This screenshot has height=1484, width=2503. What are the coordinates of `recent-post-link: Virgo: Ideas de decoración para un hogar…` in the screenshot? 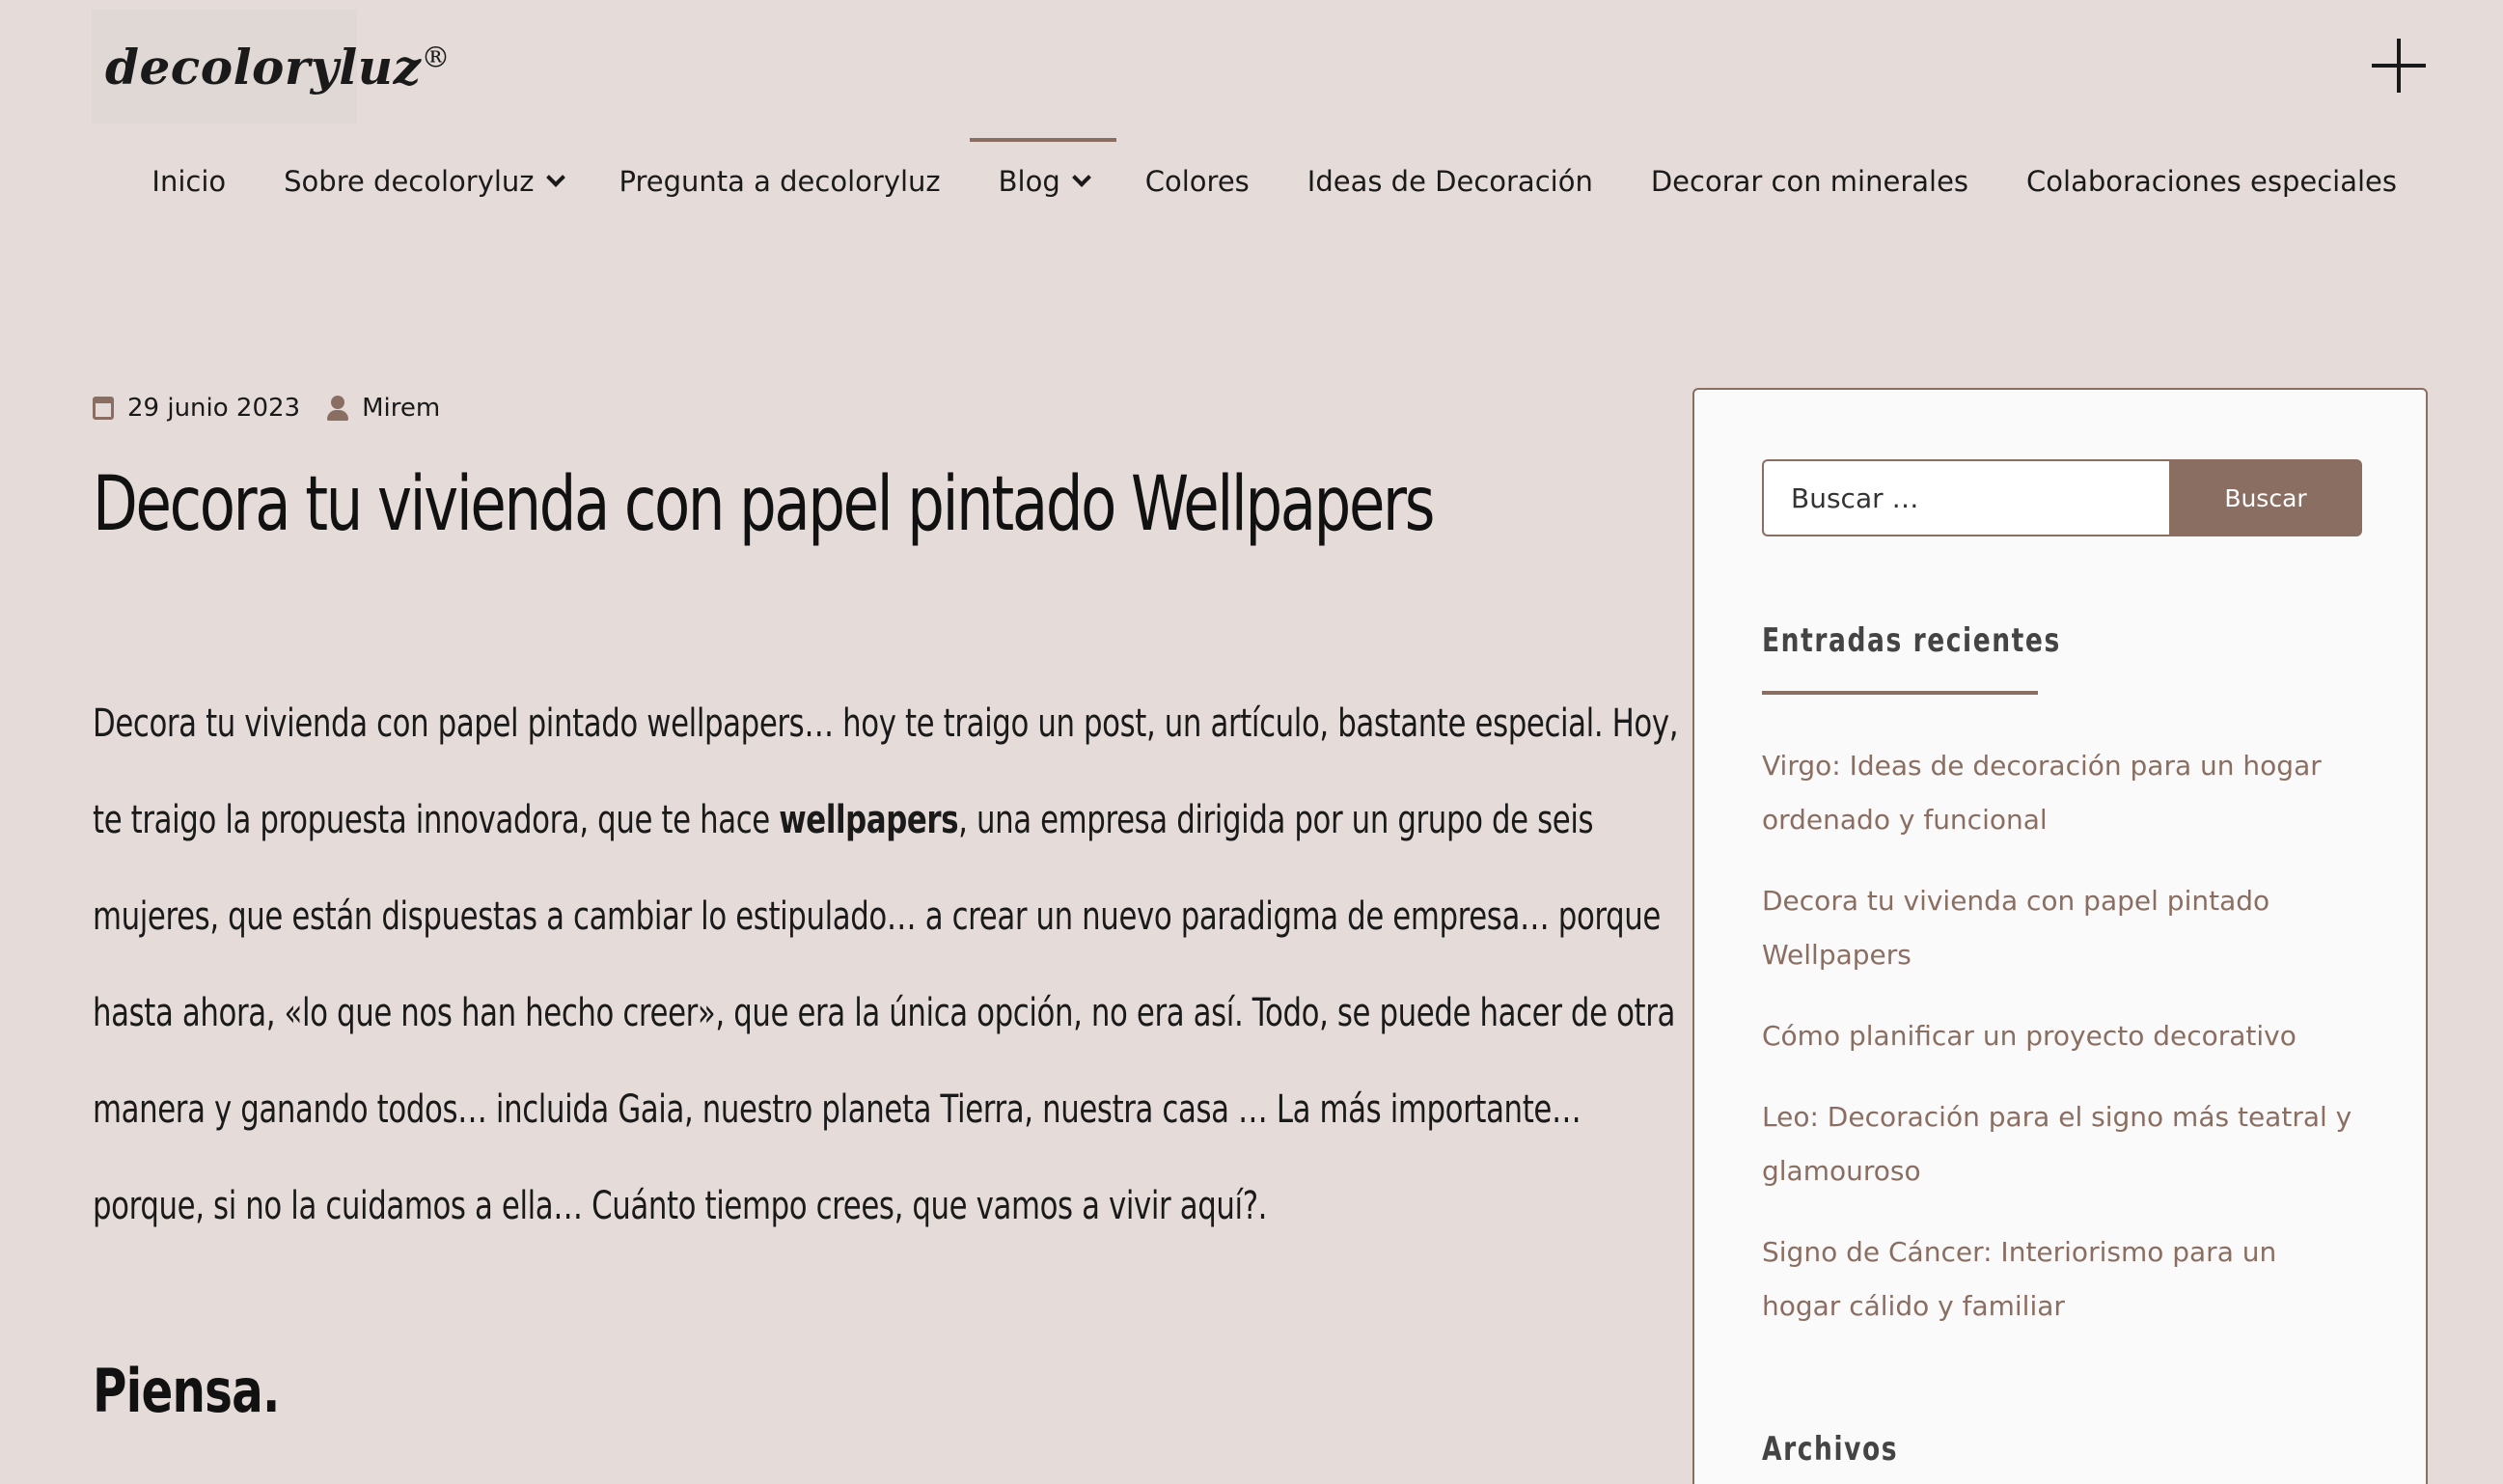 It's located at (2042, 793).